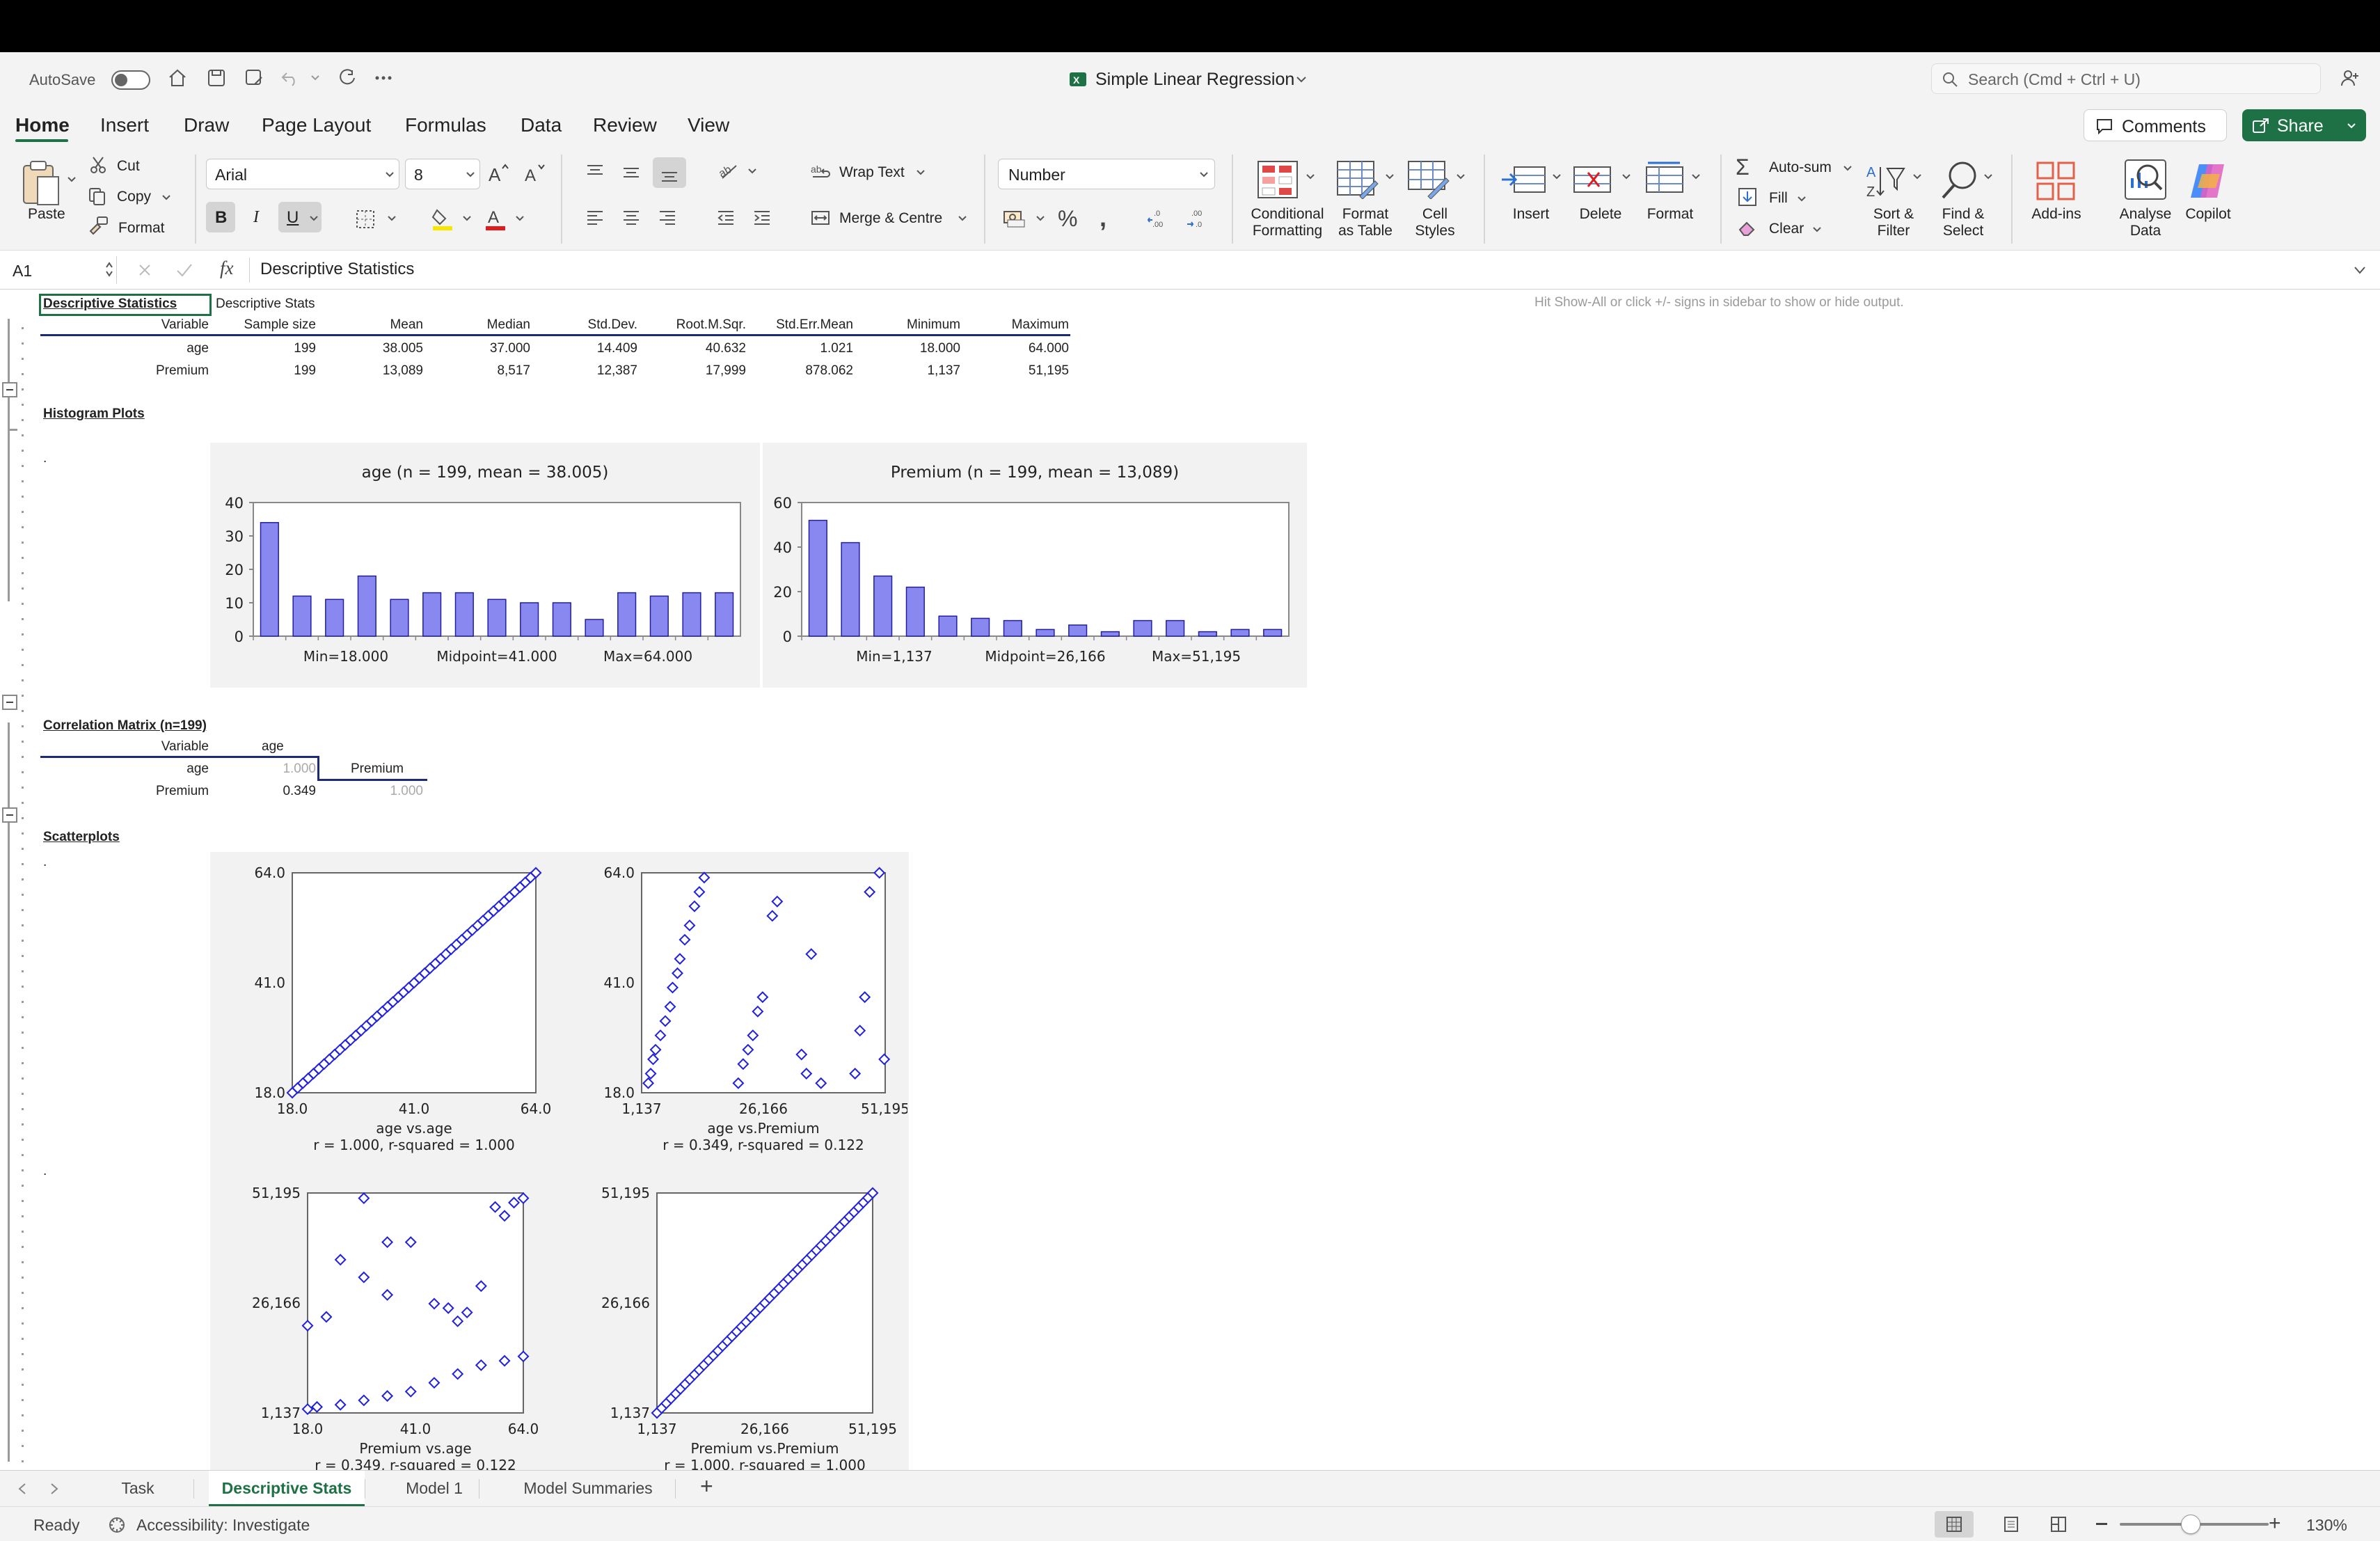  Describe the element at coordinates (177, 78) in the screenshot. I see `home-icon` at that location.